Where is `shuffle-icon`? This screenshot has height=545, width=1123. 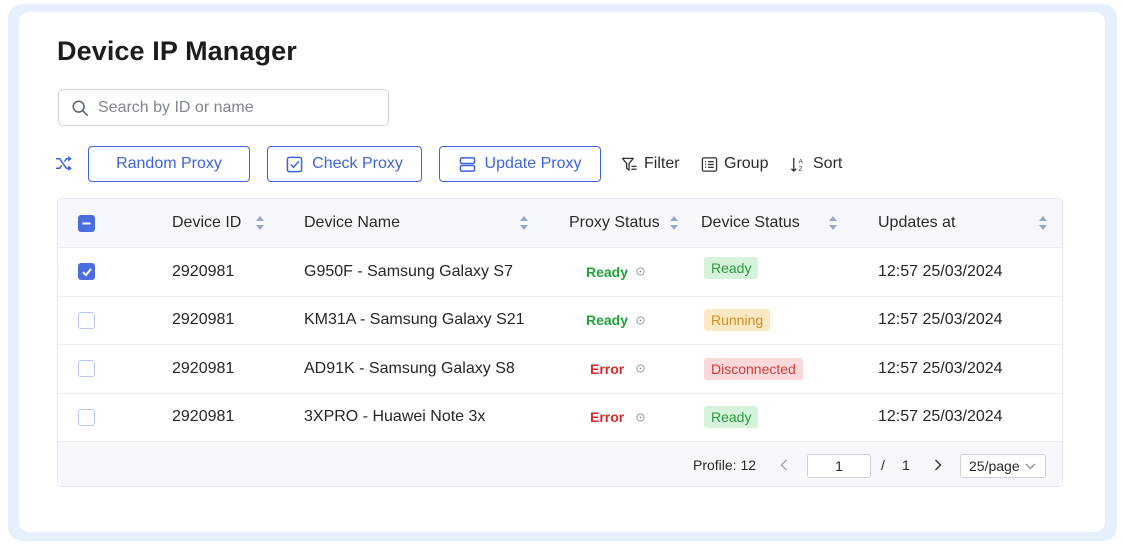
shuffle-icon is located at coordinates (63, 163).